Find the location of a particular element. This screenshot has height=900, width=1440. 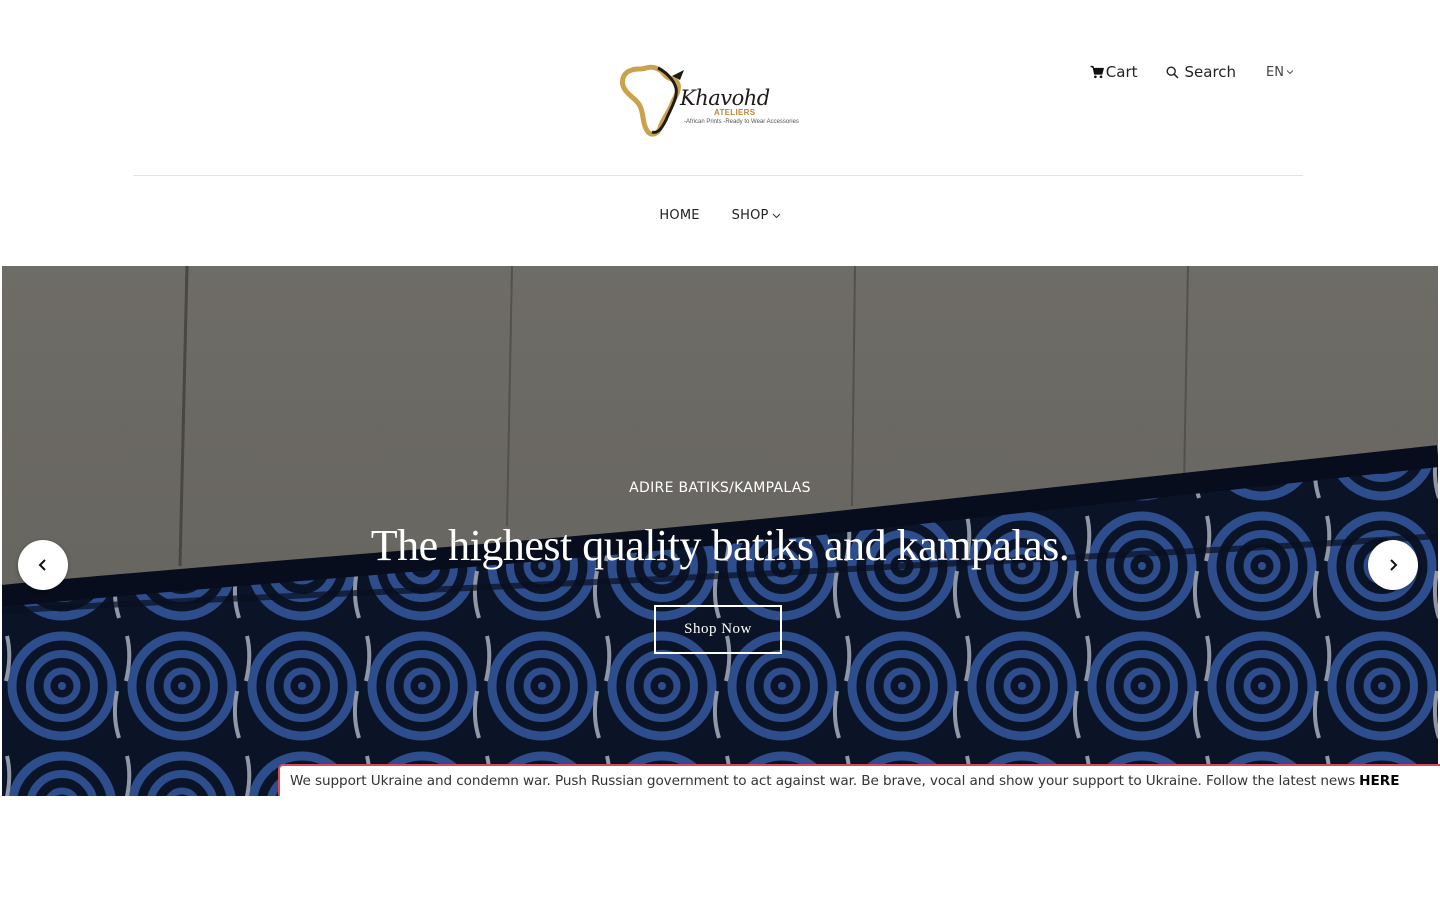

cart-icon is located at coordinates (1097, 72).